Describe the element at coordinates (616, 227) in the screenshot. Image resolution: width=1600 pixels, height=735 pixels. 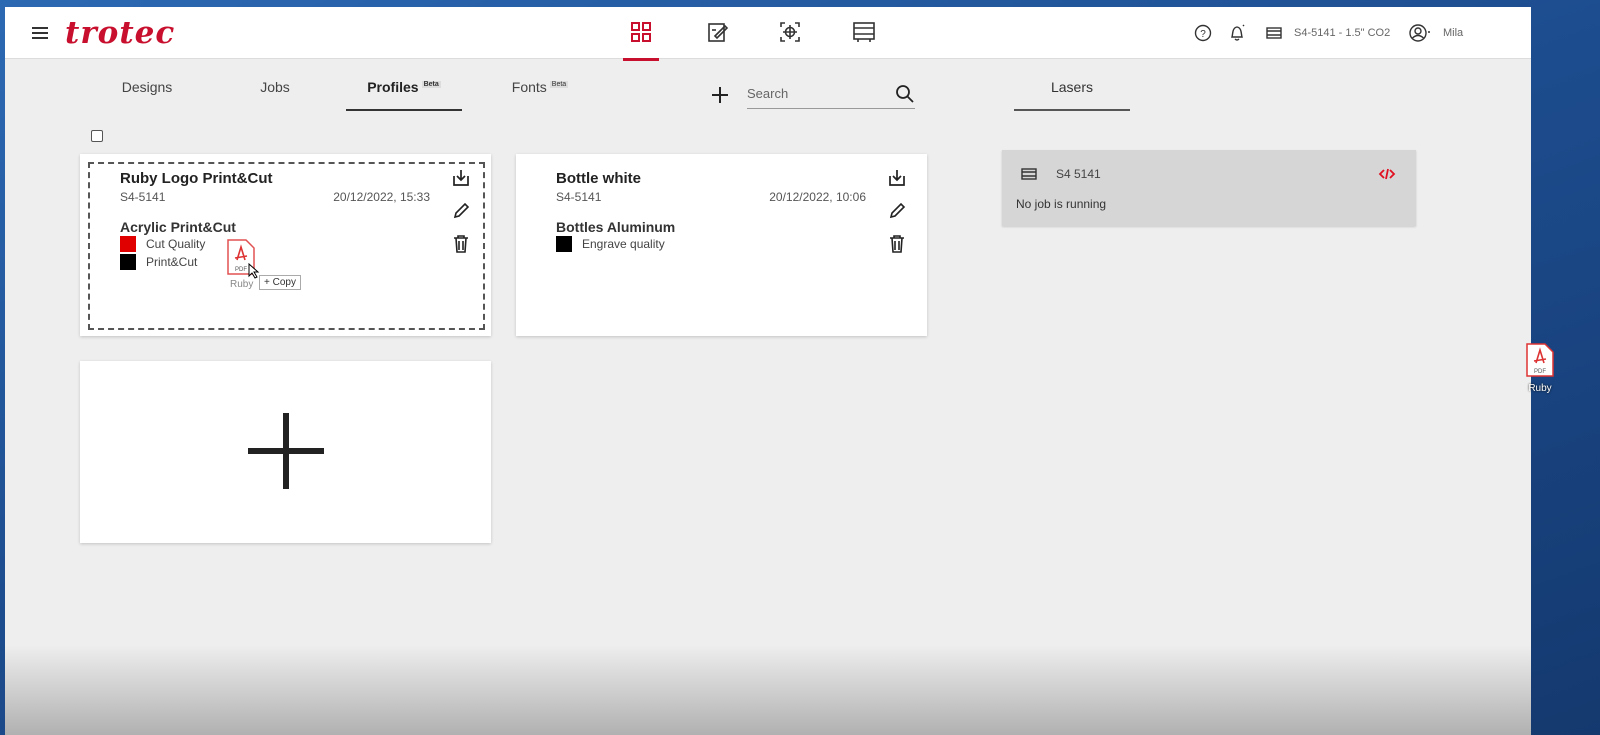
I see `profile-material: Bottles Aluminum` at that location.